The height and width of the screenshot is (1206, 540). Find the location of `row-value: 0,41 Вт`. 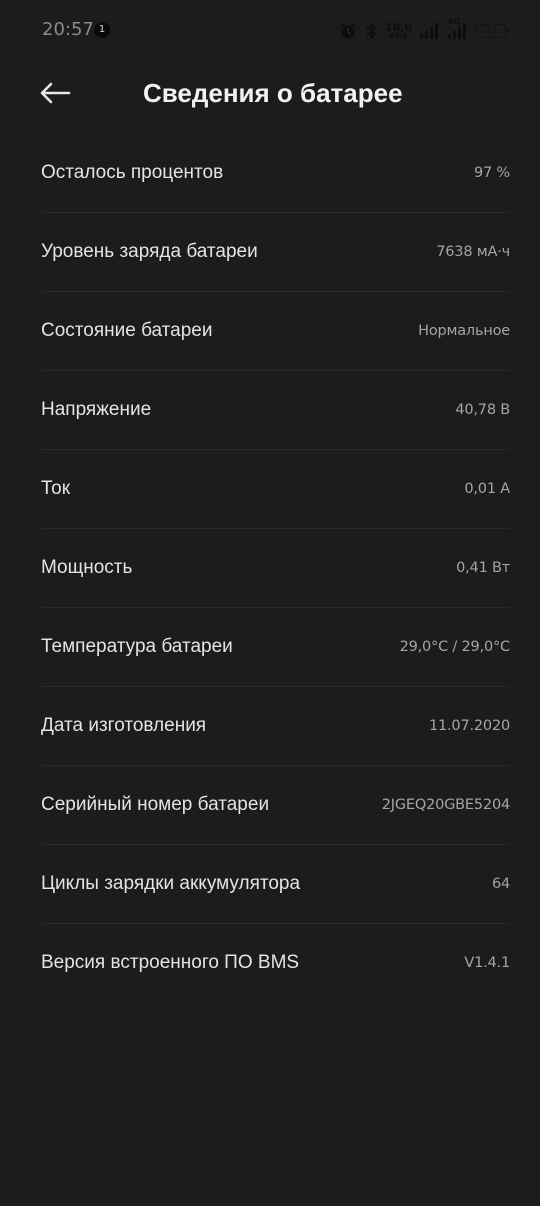

row-value: 0,41 Вт is located at coordinates (483, 568).